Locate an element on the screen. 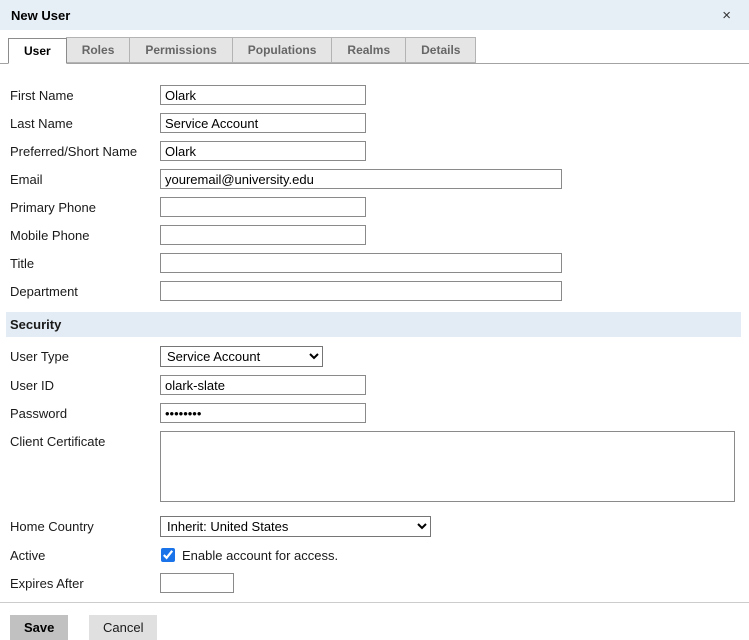 This screenshot has width=749, height=640. department-label: Department is located at coordinates (44, 291).